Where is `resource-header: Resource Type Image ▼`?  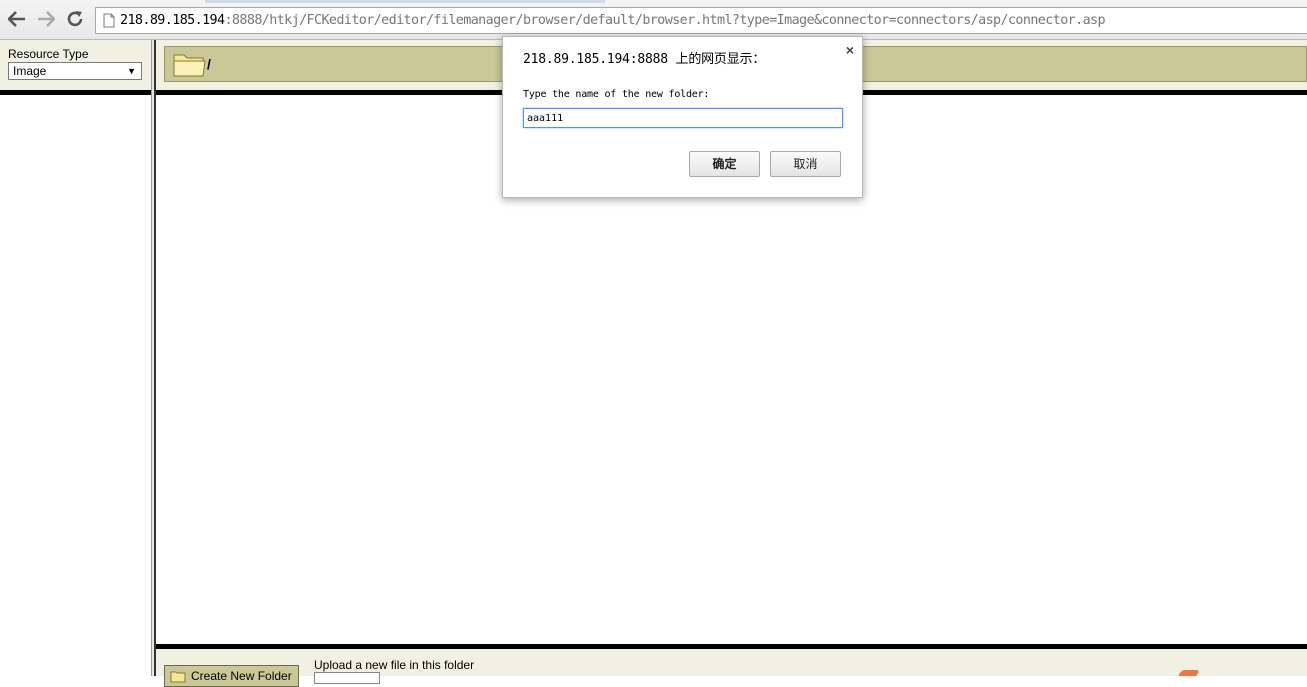 resource-header: Resource Type Image ▼ is located at coordinates (75, 65).